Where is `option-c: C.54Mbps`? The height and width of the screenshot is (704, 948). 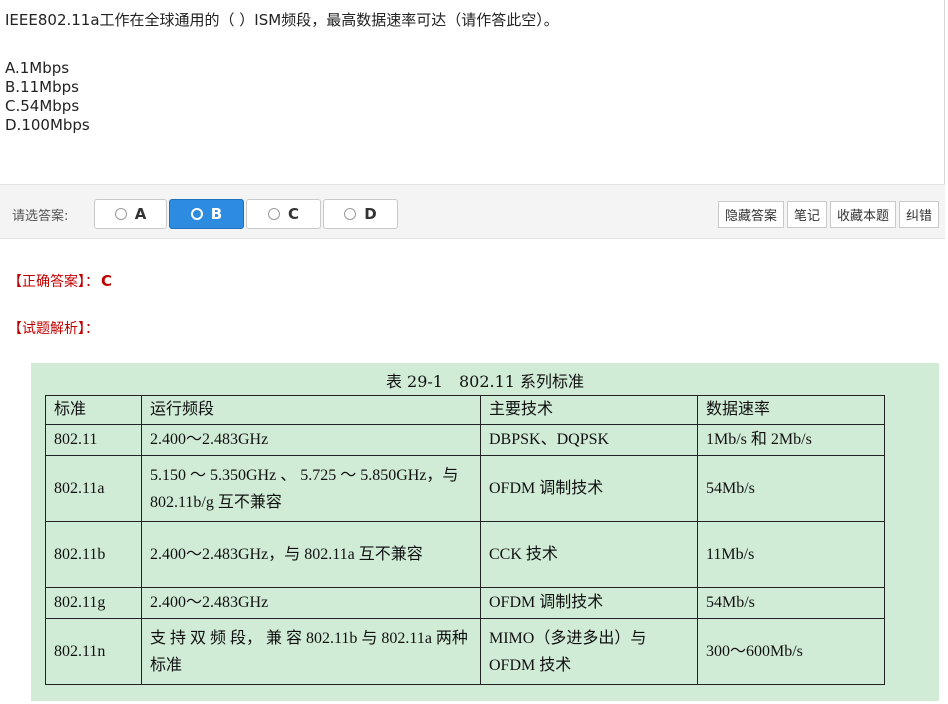 option-c: C.54Mbps is located at coordinates (42, 106).